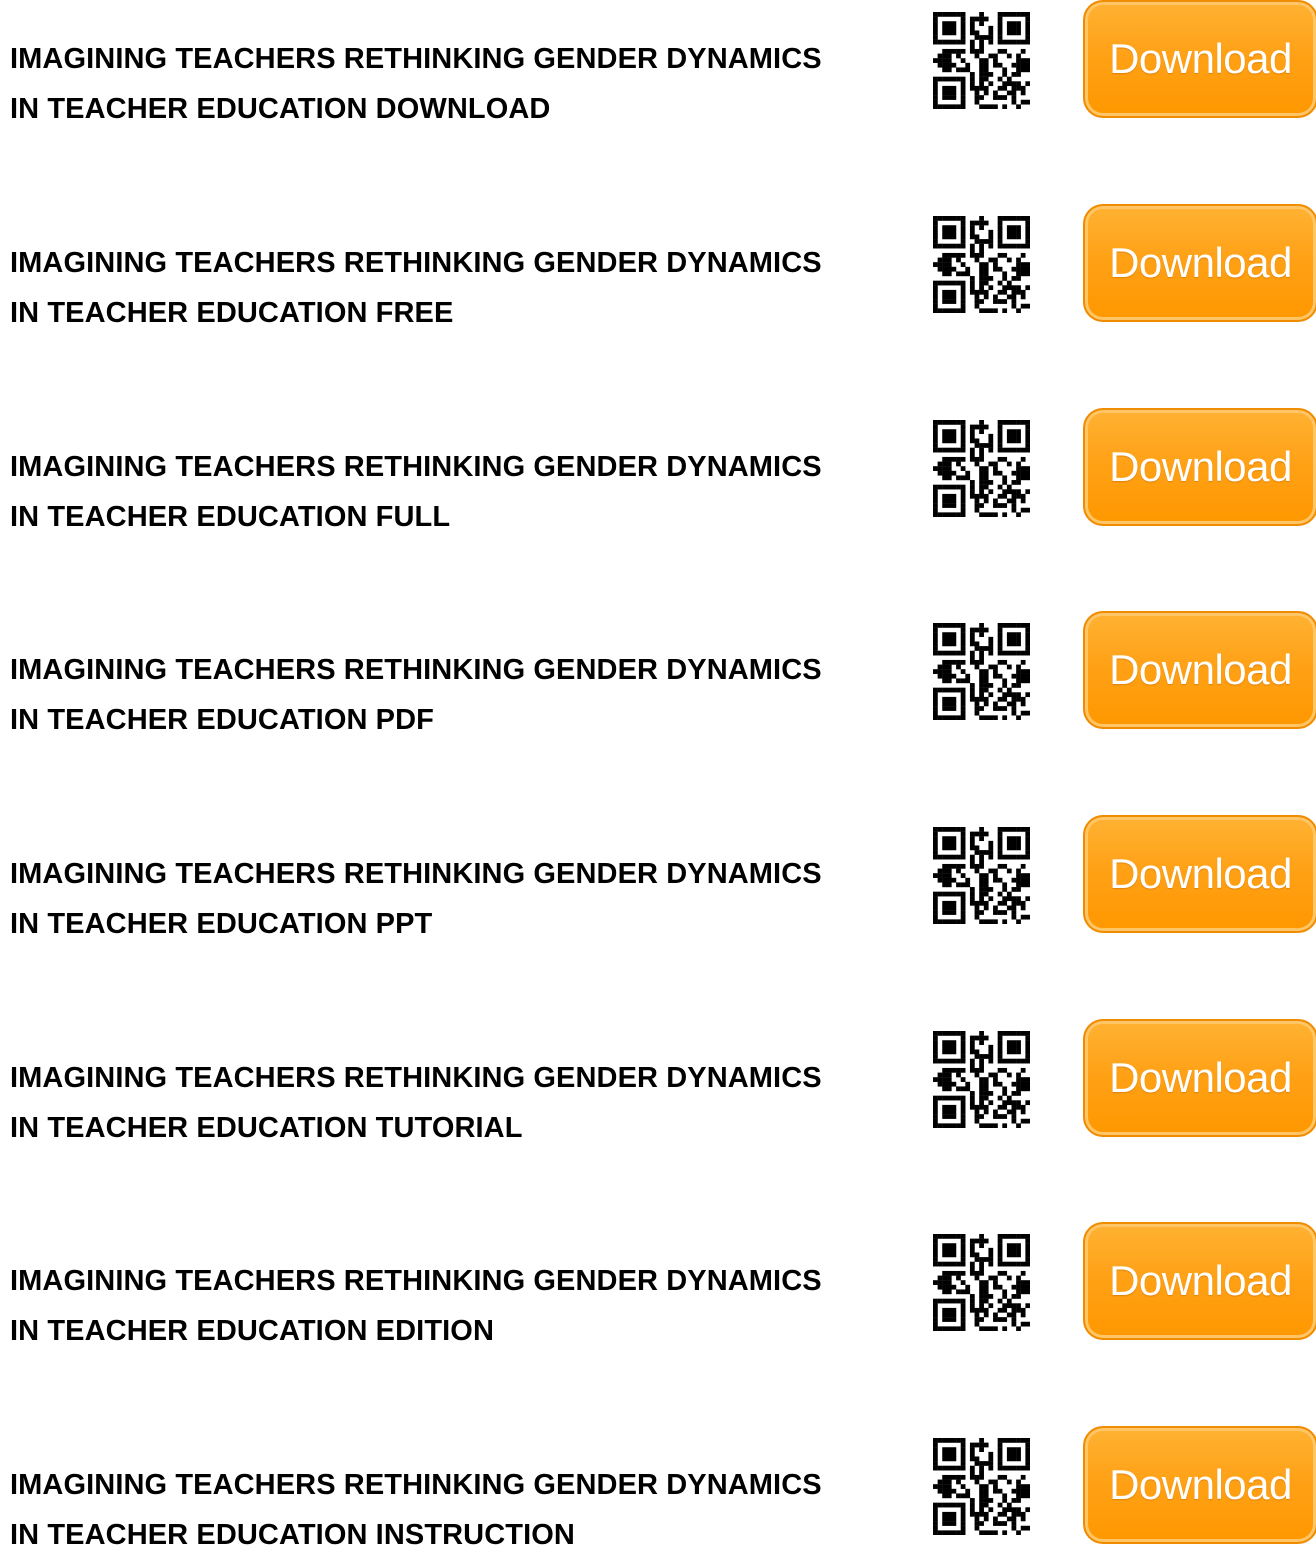  What do you see at coordinates (221, 924) in the screenshot?
I see `item-title-line: IN TEACHER EDUCATION PPT` at bounding box center [221, 924].